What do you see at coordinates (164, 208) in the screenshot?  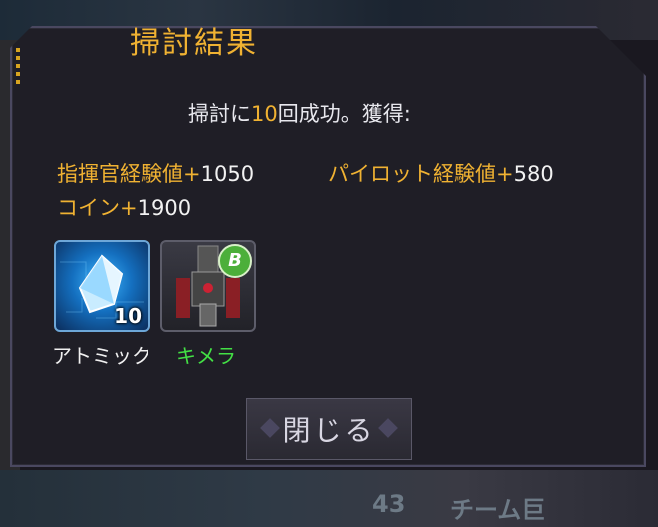 I see `reward-value: 1900` at bounding box center [164, 208].